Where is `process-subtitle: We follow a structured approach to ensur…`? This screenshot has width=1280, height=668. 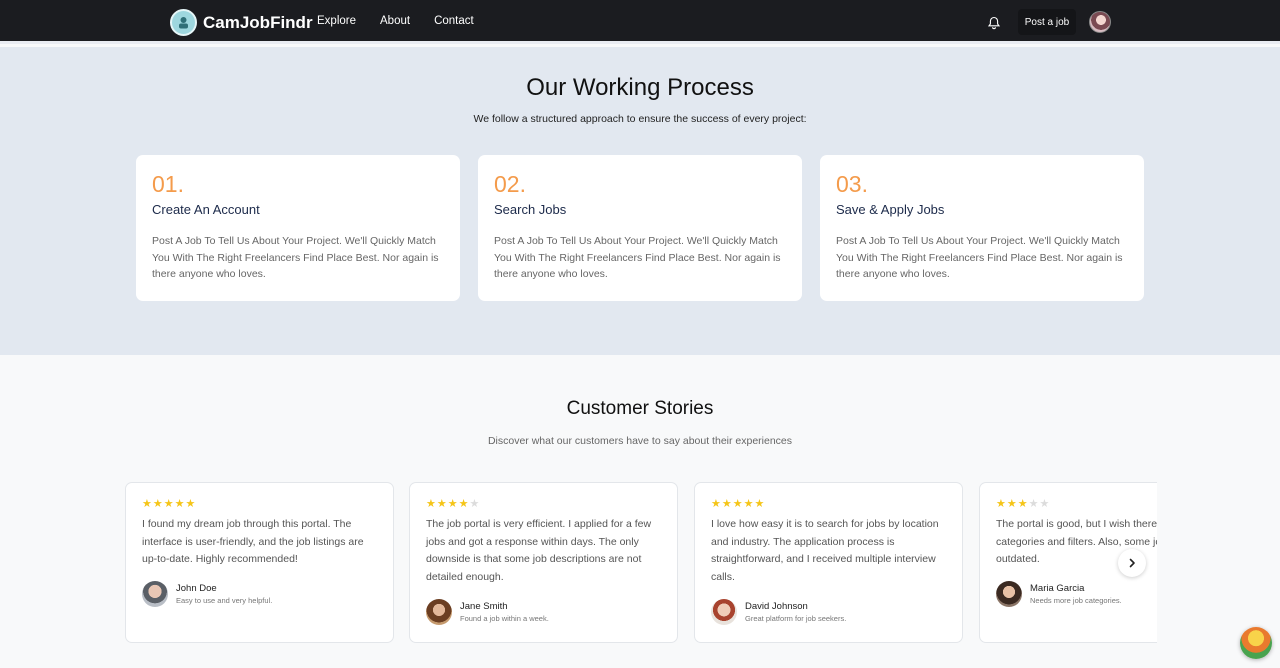 process-subtitle: We follow a structured approach to ensur… is located at coordinates (640, 119).